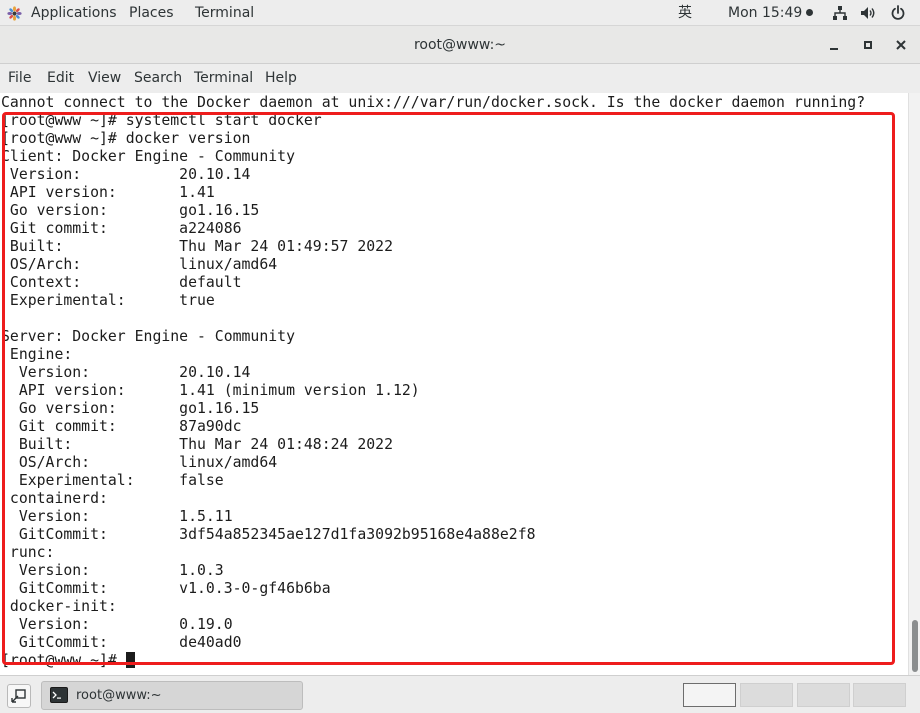 Image resolution: width=920 pixels, height=713 pixels. I want to click on terminal-line: Git commit: a224086, so click(433, 229).